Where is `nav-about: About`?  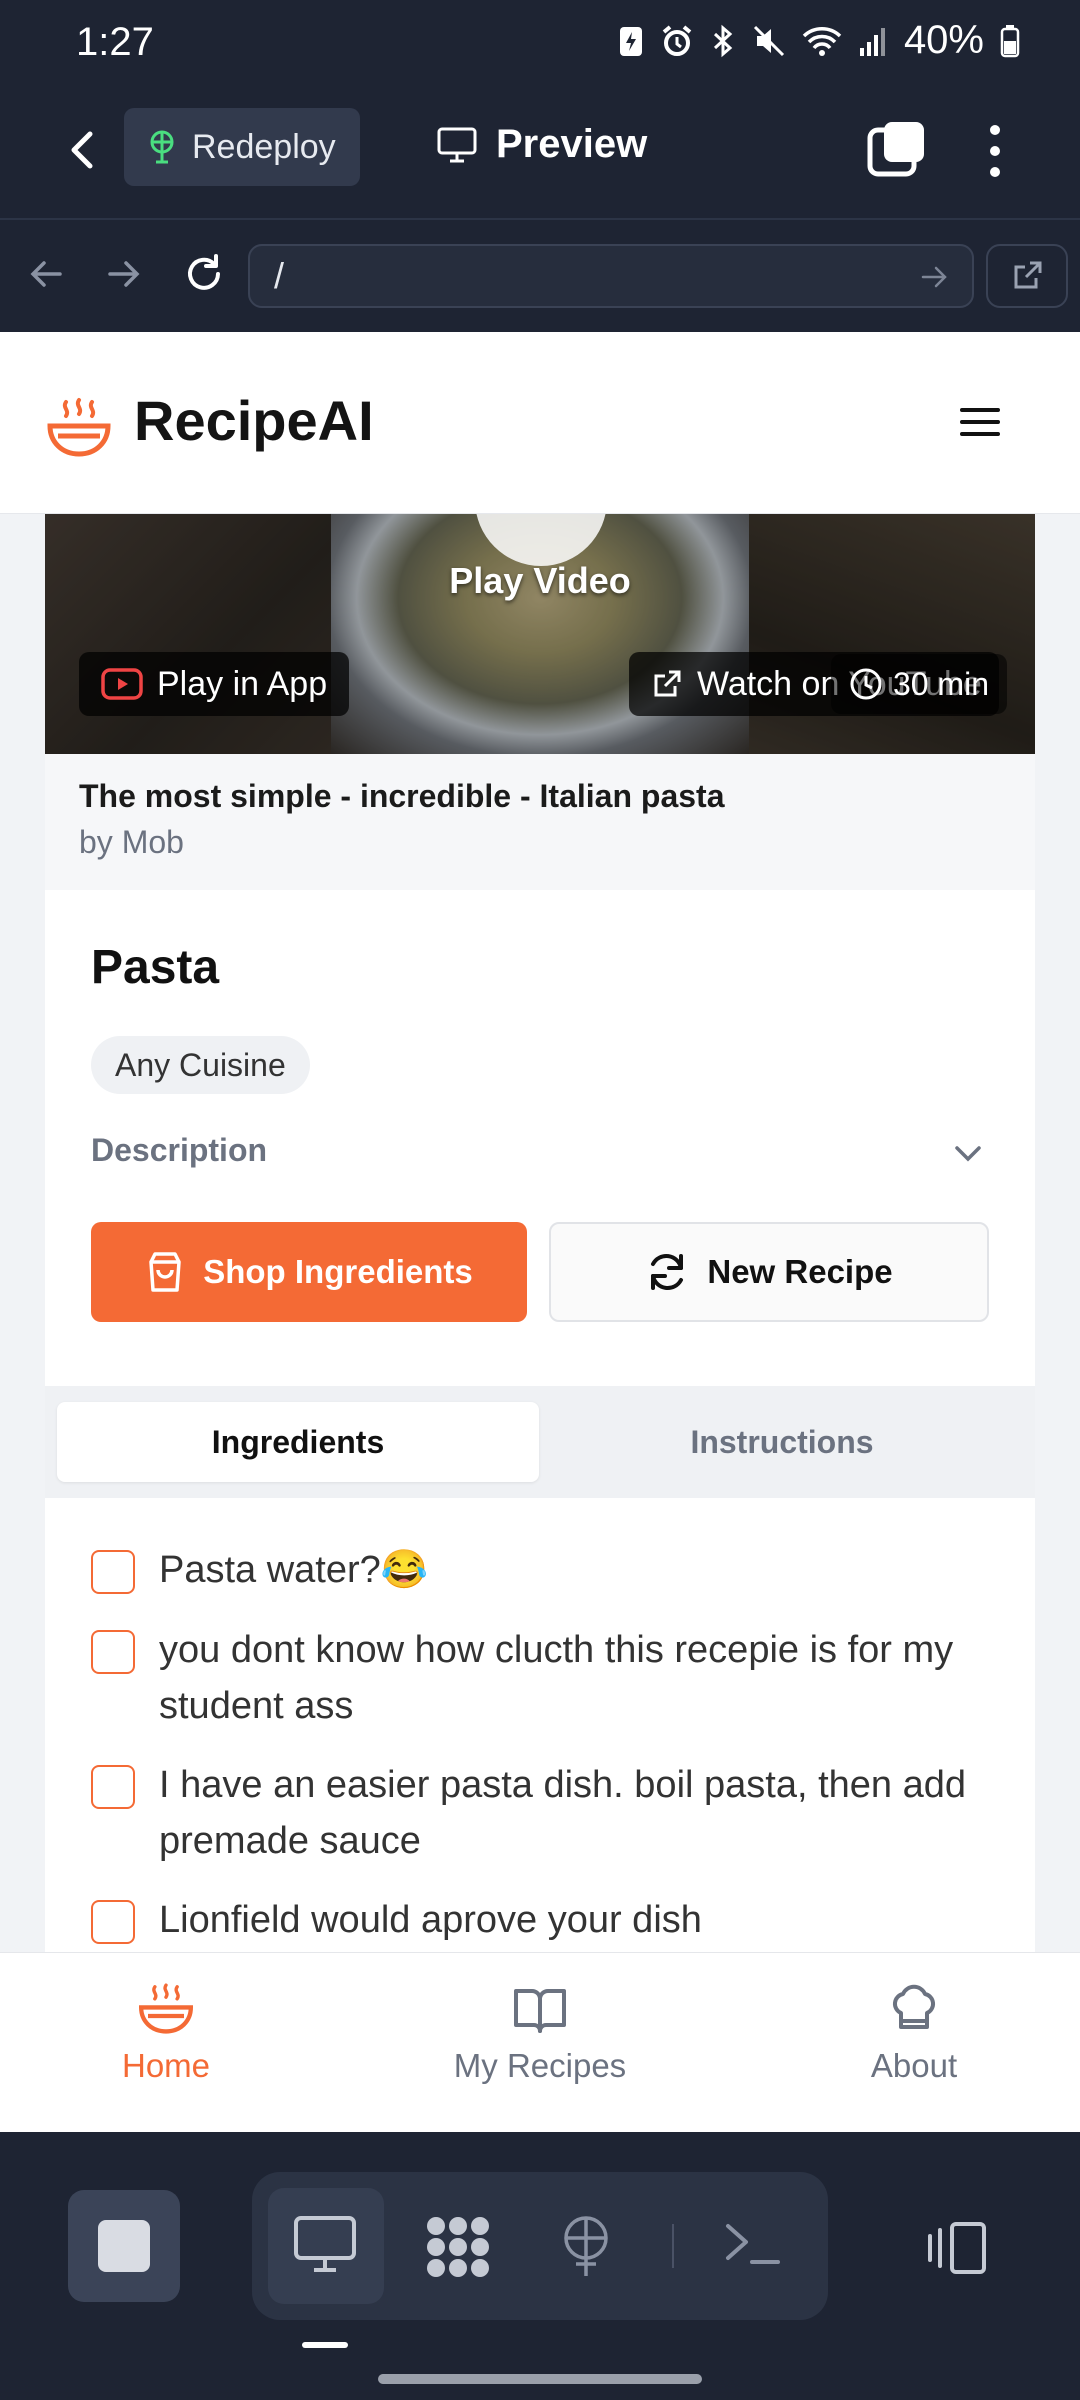 nav-about: About is located at coordinates (914, 2034).